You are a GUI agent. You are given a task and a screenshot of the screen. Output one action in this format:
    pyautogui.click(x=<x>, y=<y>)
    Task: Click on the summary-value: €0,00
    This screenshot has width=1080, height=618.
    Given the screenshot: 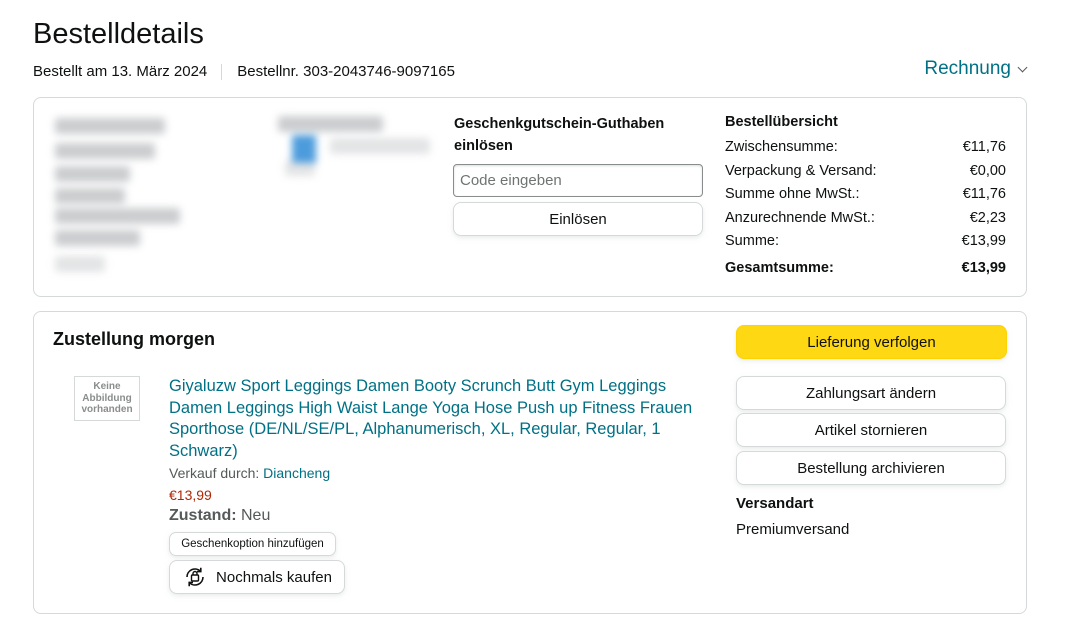 What is the action you would take?
    pyautogui.click(x=987, y=170)
    